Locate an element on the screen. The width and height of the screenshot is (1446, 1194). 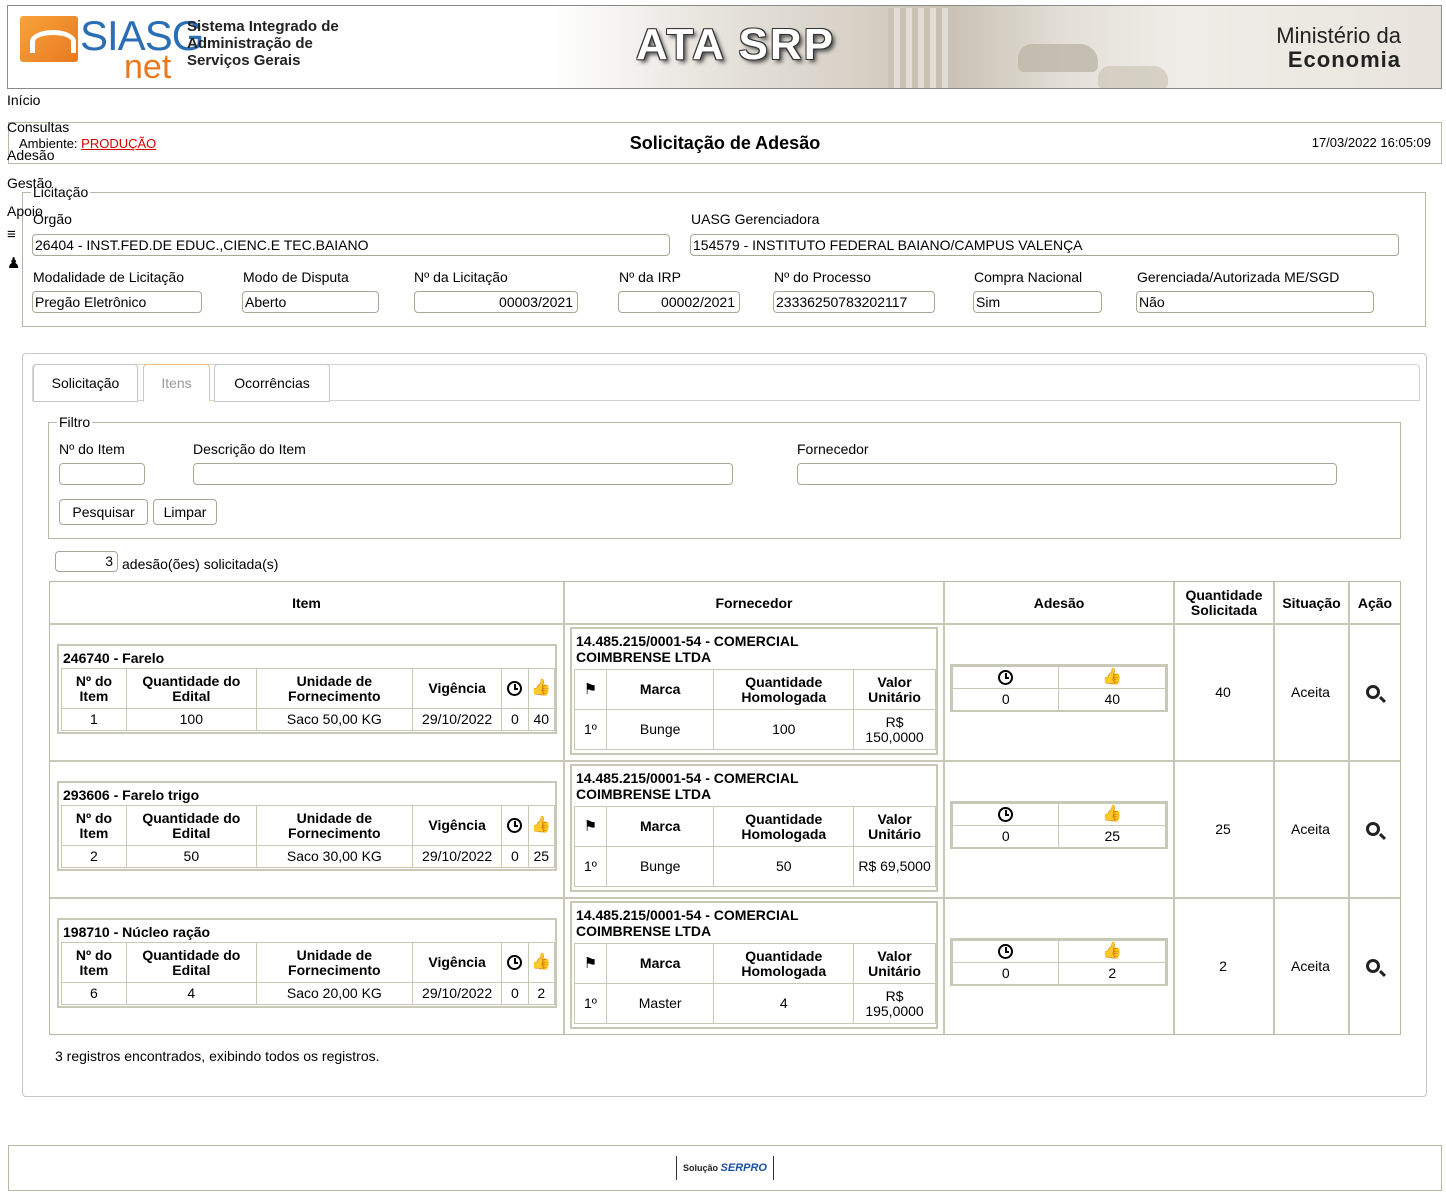
filtro-item-input is located at coordinates (102, 474).